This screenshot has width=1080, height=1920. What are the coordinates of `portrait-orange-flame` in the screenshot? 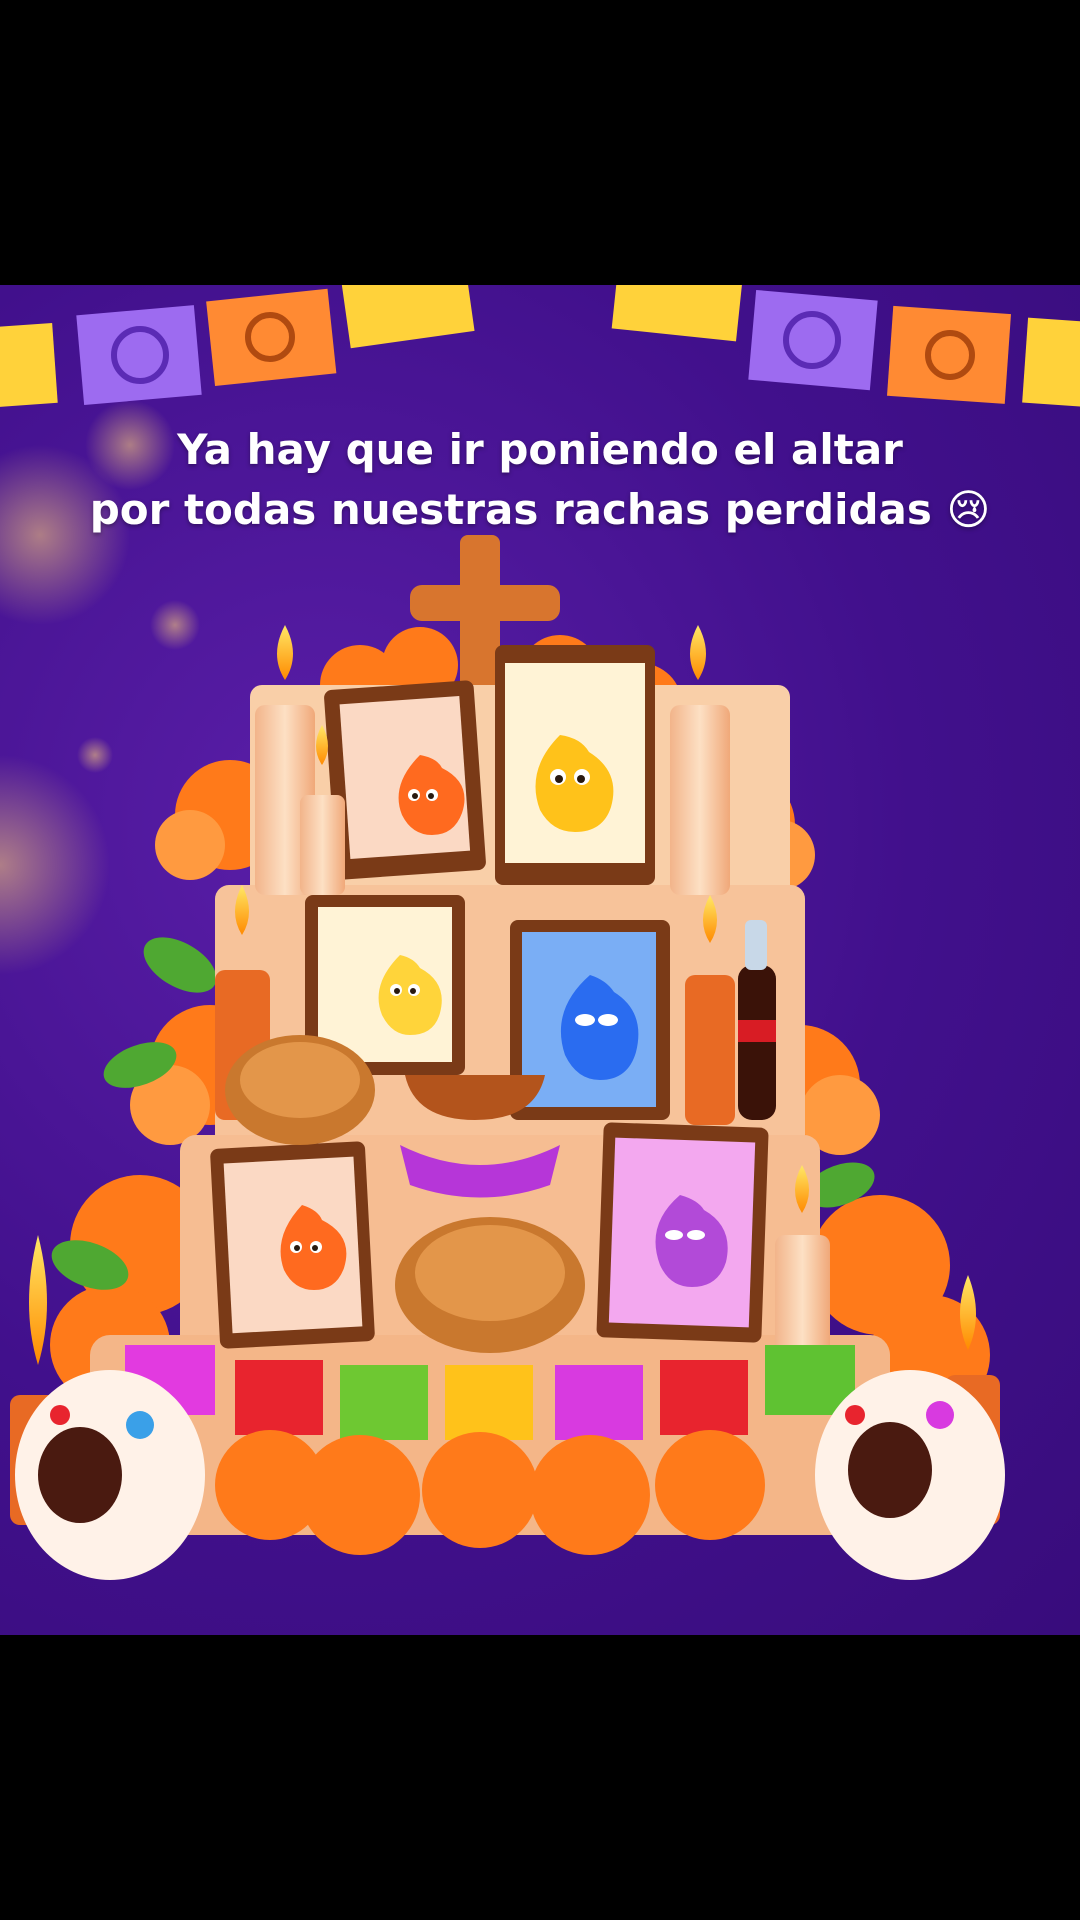 It's located at (405, 780).